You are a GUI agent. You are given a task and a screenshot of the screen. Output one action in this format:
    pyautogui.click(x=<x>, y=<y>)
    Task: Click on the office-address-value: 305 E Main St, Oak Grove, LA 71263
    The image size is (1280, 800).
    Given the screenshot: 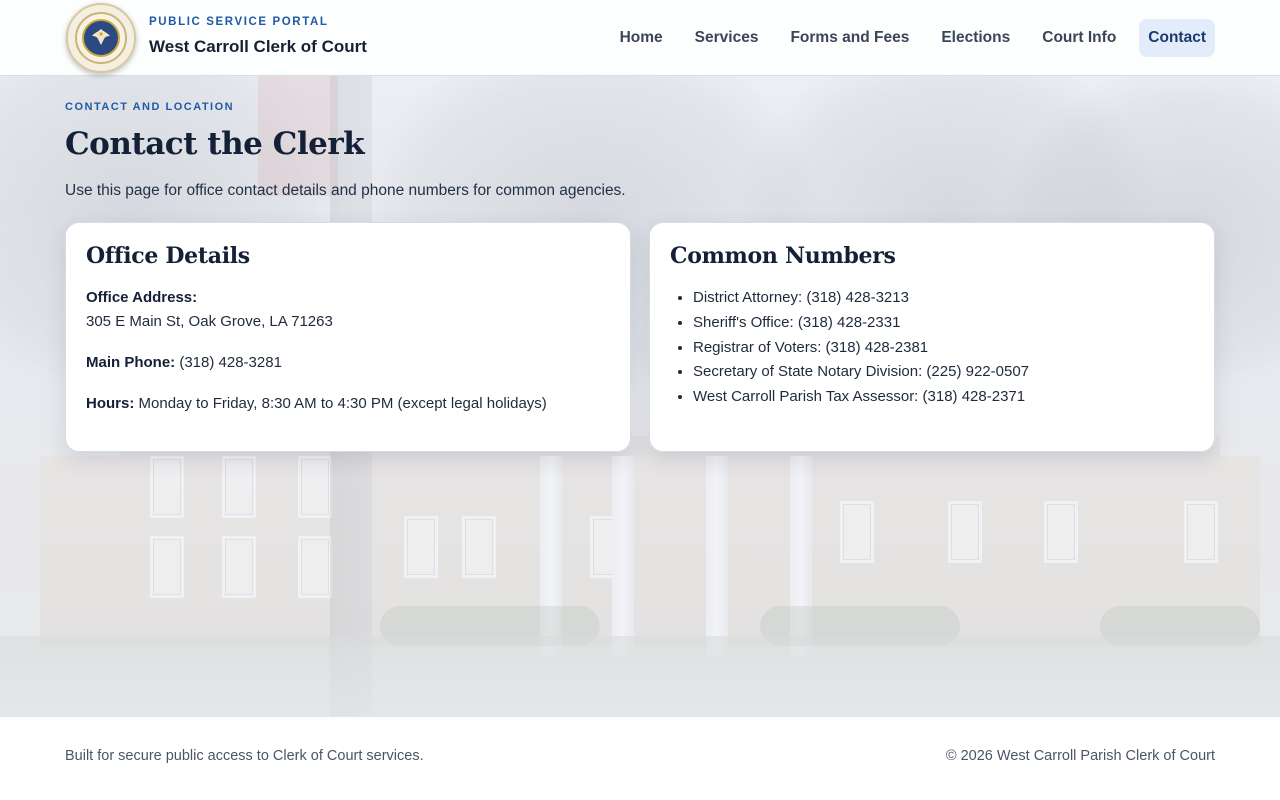 What is the action you would take?
    pyautogui.click(x=209, y=321)
    